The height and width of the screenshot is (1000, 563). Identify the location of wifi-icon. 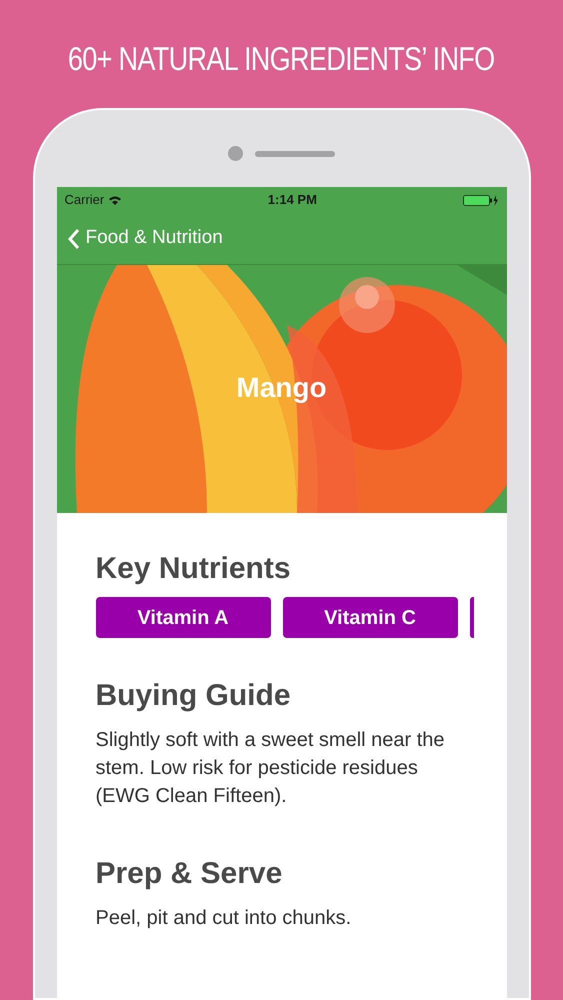
(115, 200).